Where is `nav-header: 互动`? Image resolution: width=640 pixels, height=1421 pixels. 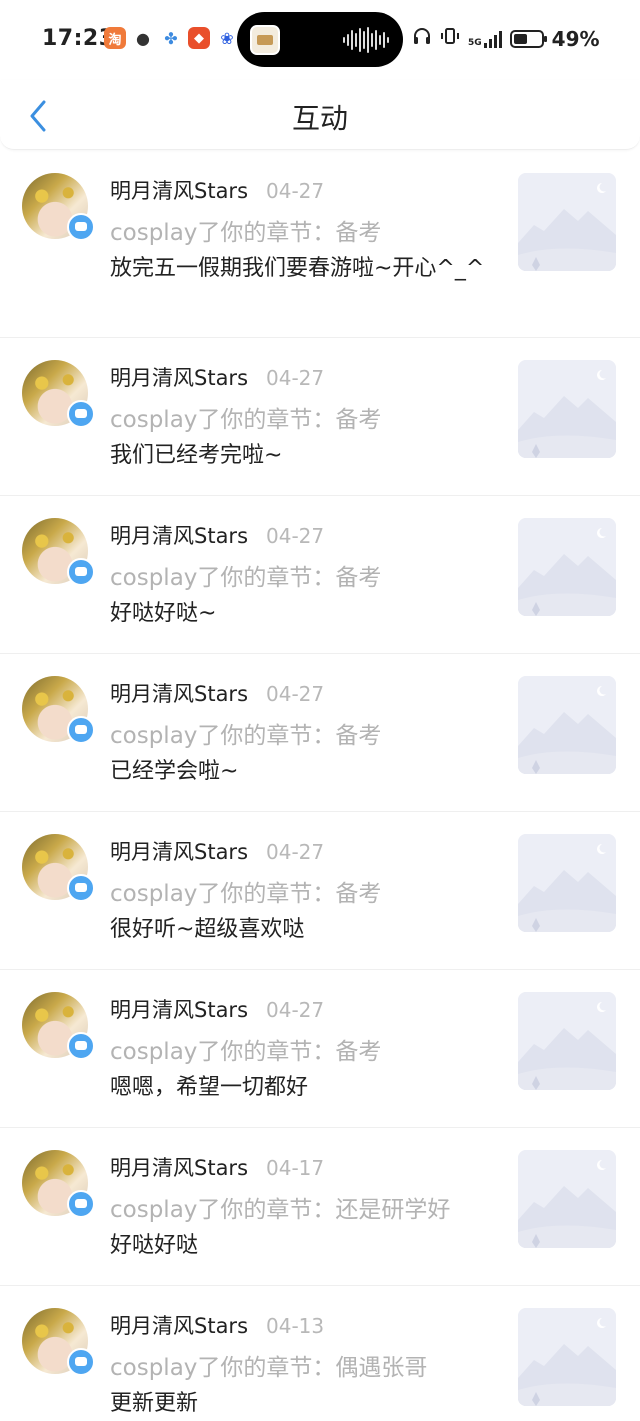 nav-header: 互动 is located at coordinates (320, 115).